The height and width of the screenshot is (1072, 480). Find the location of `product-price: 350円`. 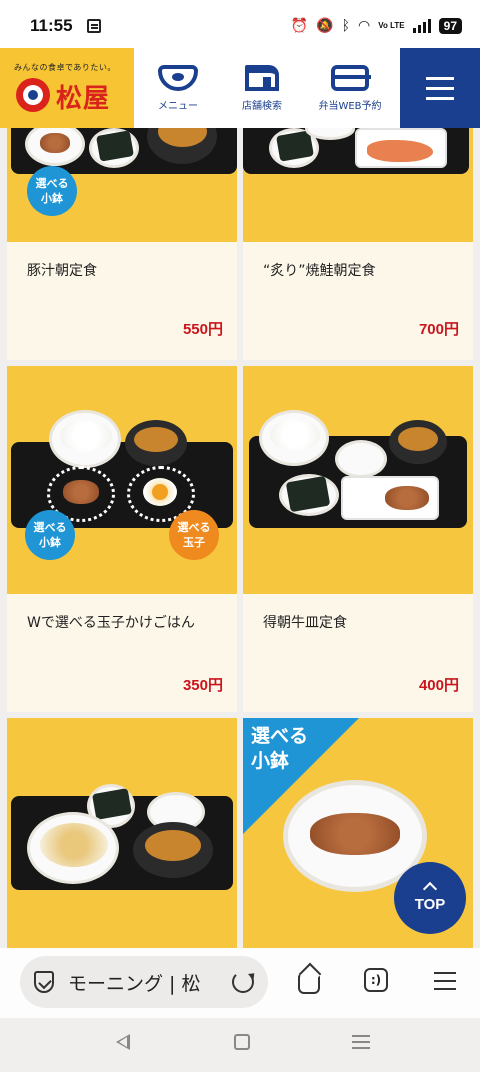

product-price: 350円 is located at coordinates (202, 685).